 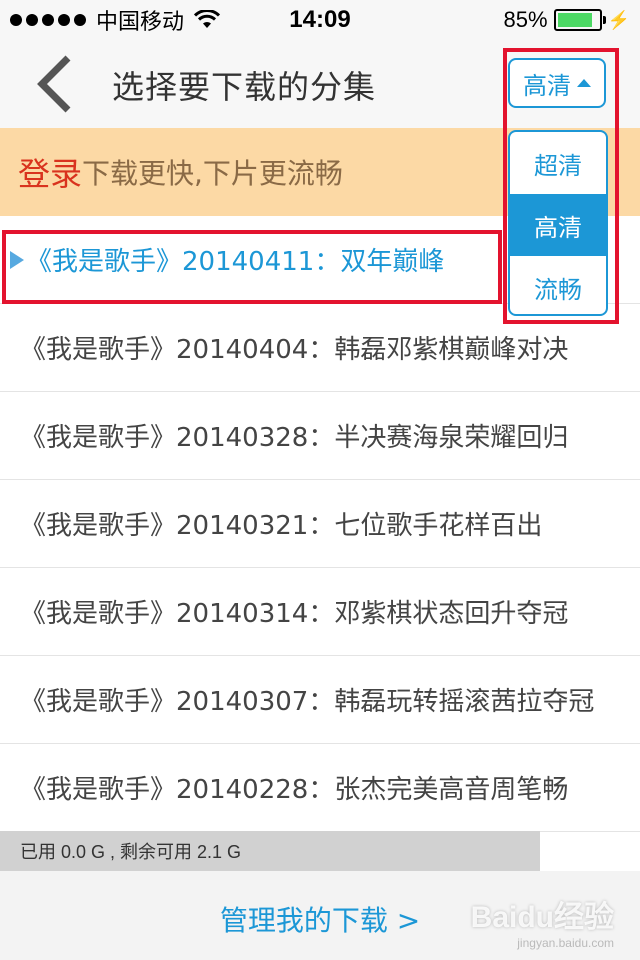 I want to click on battery-fill, so click(x=574, y=20).